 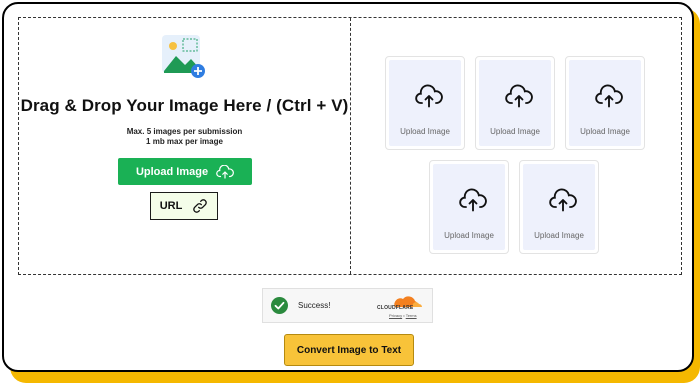 I want to click on privacy-link: Privacy, so click(x=395, y=315).